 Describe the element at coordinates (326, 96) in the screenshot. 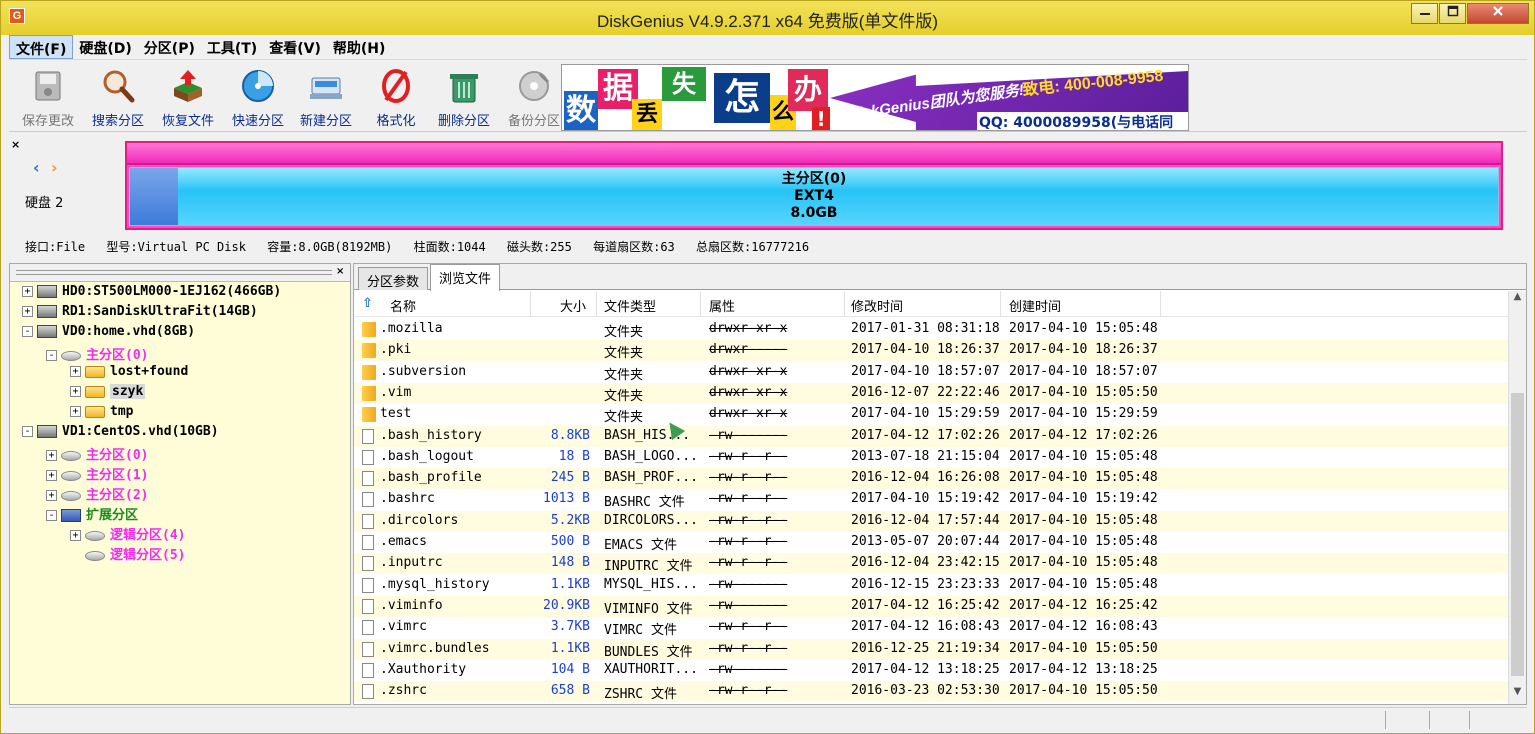

I see `toolbar-button-4: 新建分区` at that location.